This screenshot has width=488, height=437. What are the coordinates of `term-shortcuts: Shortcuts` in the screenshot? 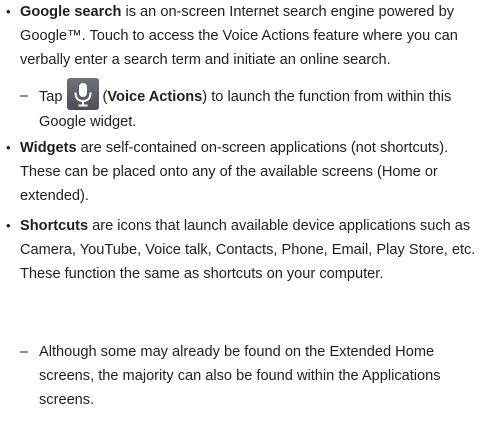 It's located at (54, 226).